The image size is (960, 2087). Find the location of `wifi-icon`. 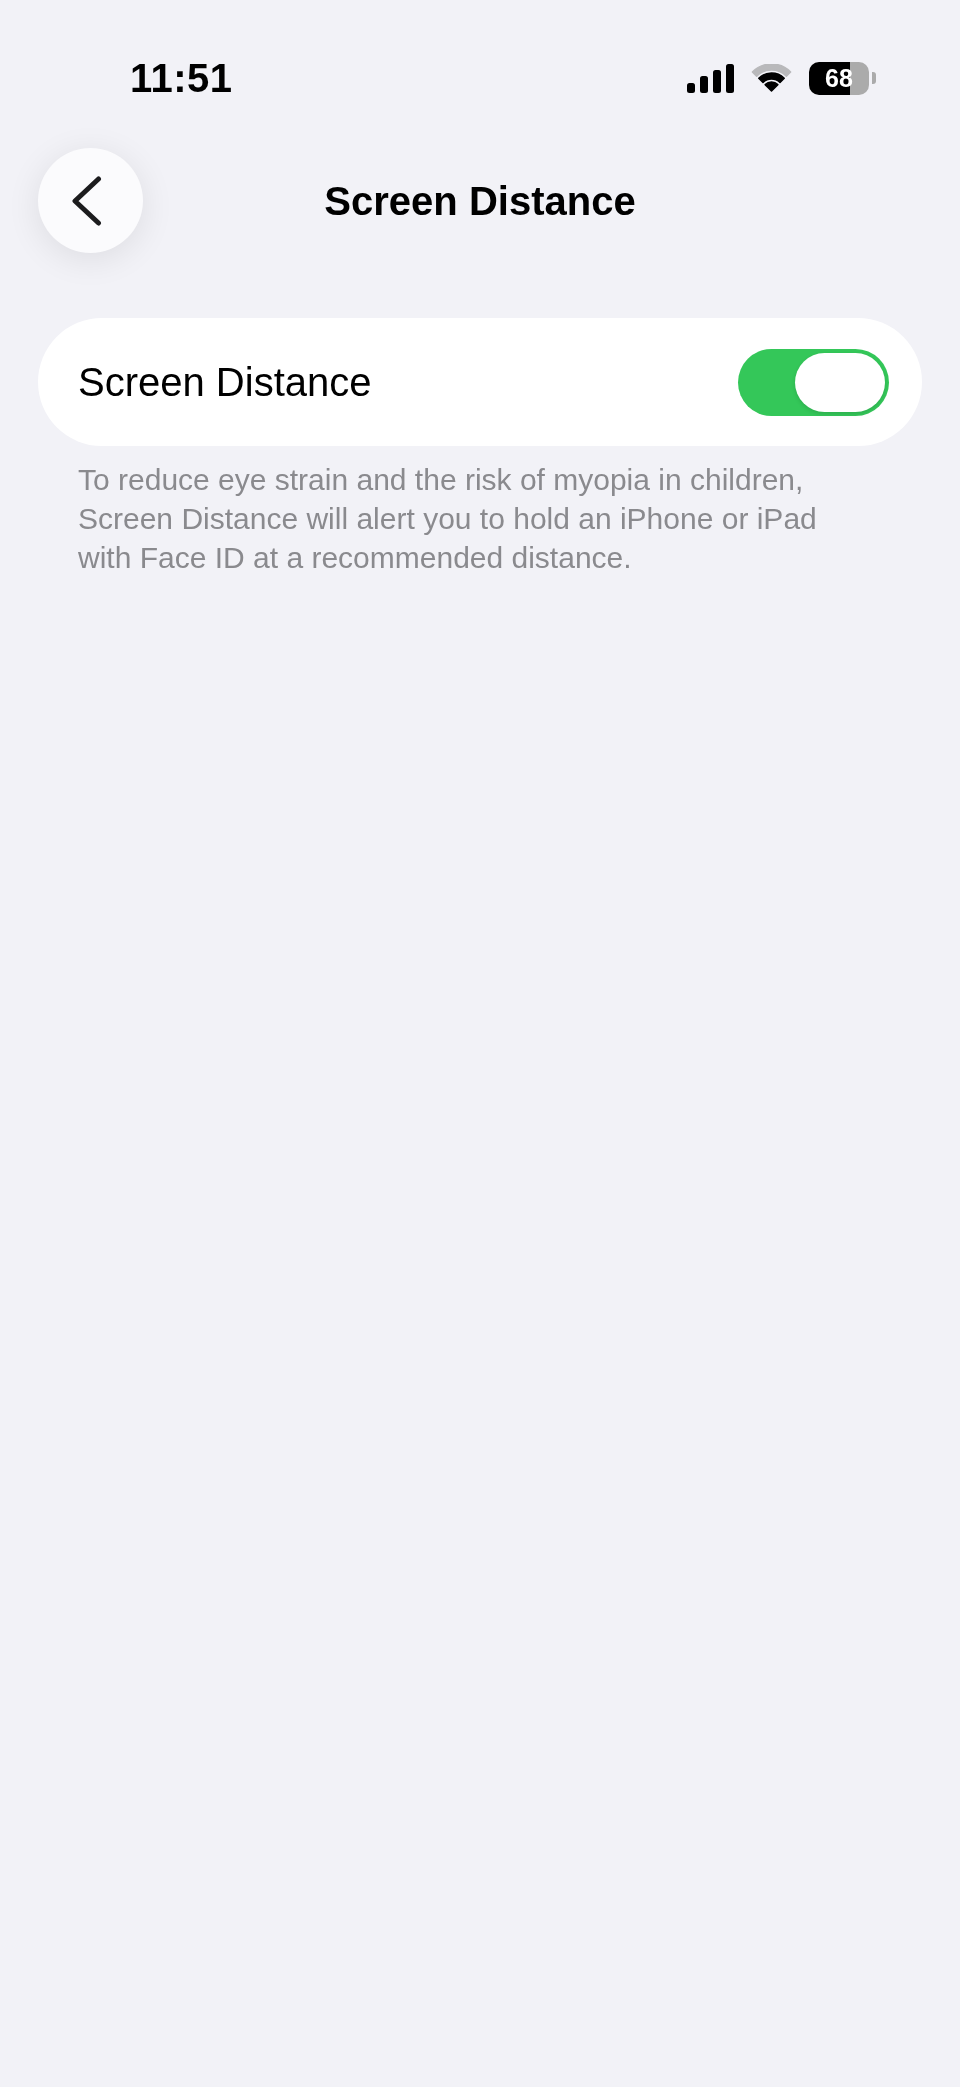

wifi-icon is located at coordinates (771, 78).